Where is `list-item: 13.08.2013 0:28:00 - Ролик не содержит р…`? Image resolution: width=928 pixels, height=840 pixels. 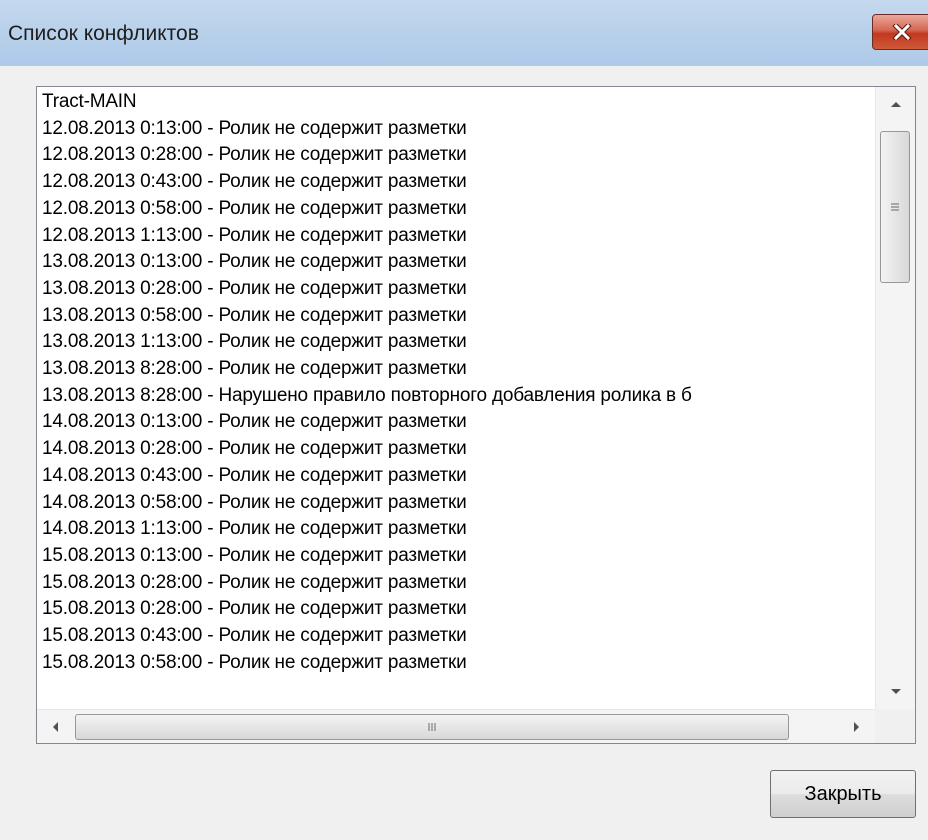
list-item: 13.08.2013 0:28:00 - Ролик не содержит р… is located at coordinates (254, 289).